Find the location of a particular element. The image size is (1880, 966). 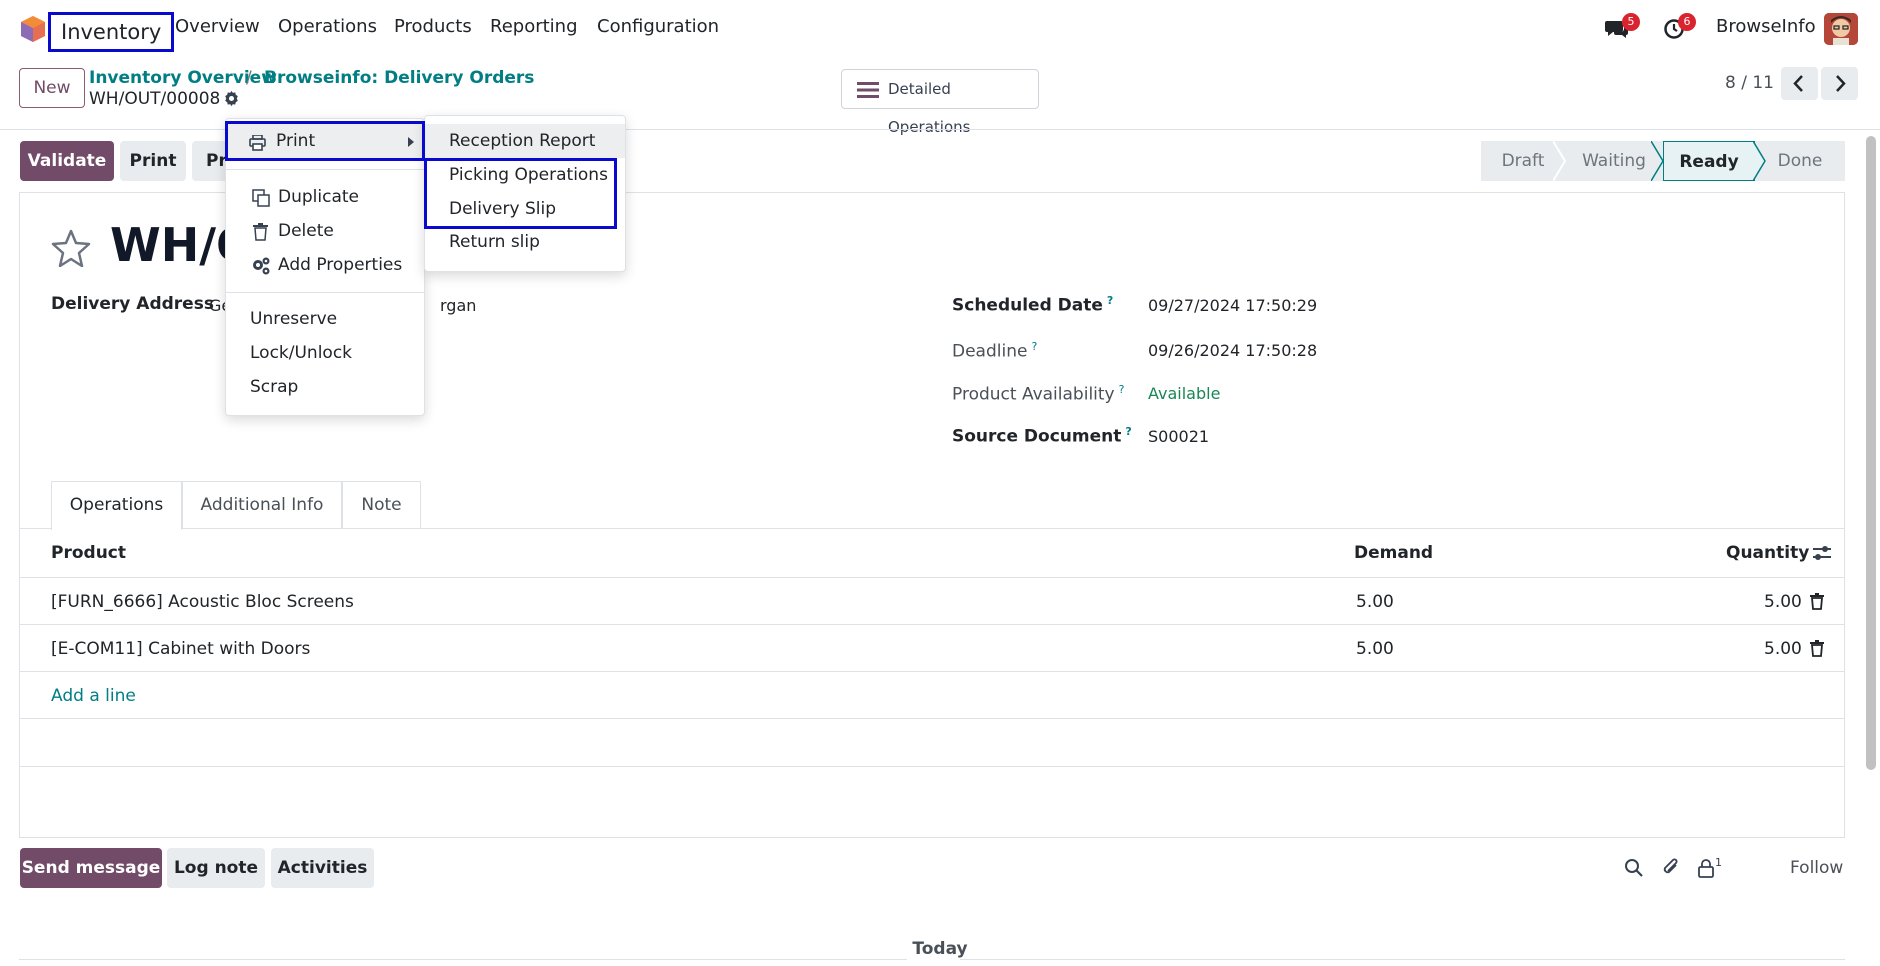

column-quantity: Quantity is located at coordinates (1767, 553).